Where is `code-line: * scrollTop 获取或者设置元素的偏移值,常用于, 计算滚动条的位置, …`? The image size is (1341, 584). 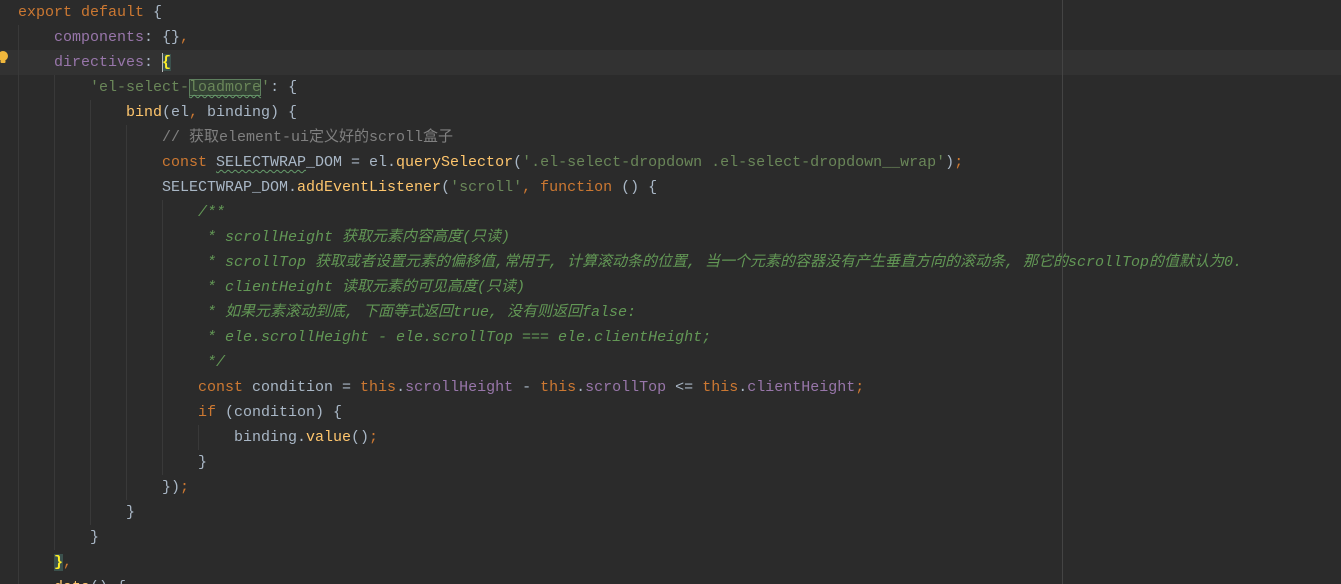 code-line: * scrollTop 获取或者设置元素的偏移值,常用于, 计算滚动条的位置, … is located at coordinates (670, 262).